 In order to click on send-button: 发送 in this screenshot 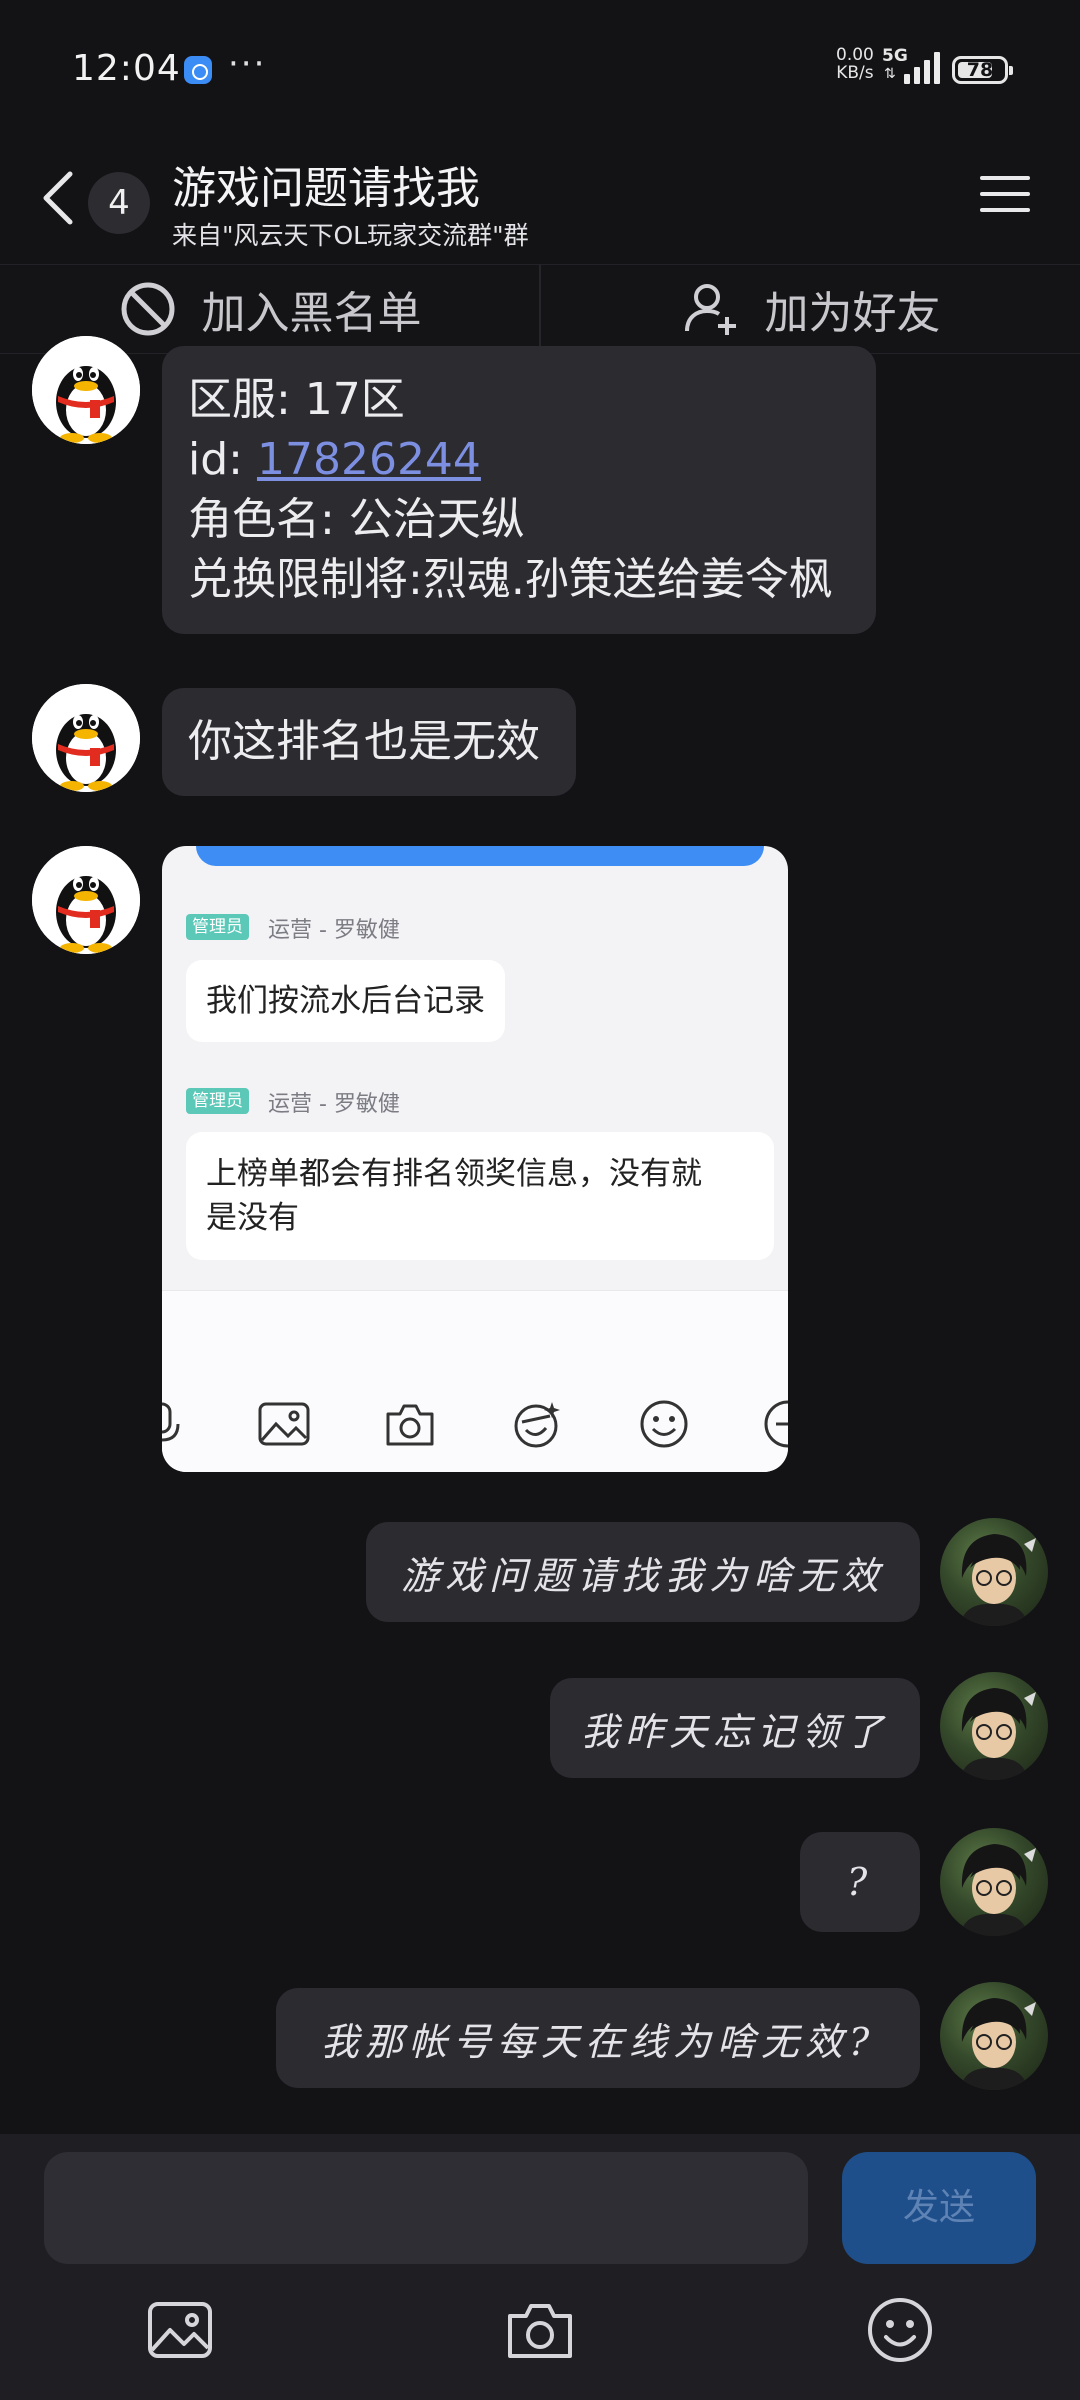, I will do `click(939, 2208)`.